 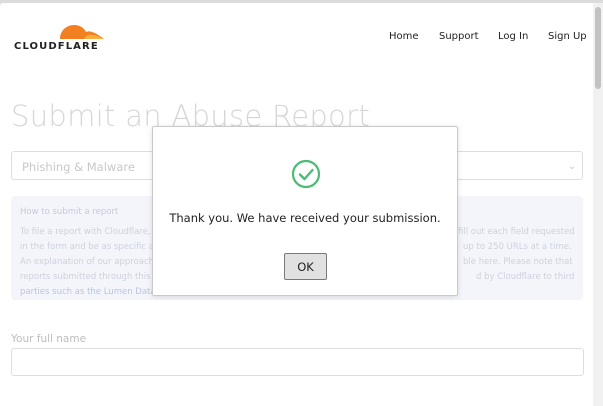 What do you see at coordinates (82, 32) in the screenshot?
I see `cloud-logo-icon` at bounding box center [82, 32].